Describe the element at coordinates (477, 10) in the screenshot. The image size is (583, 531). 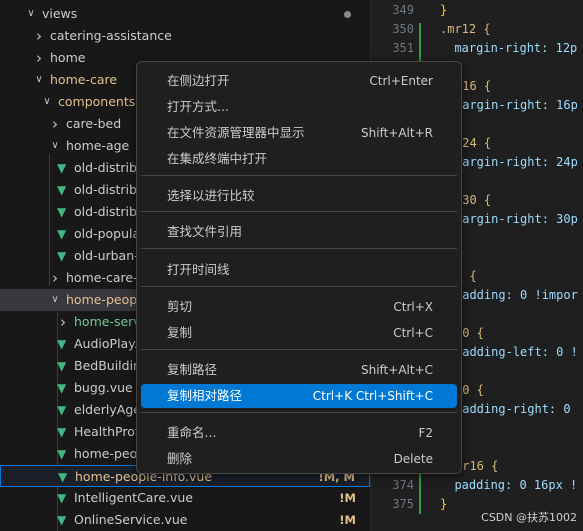
I see `code-line: 349}` at that location.